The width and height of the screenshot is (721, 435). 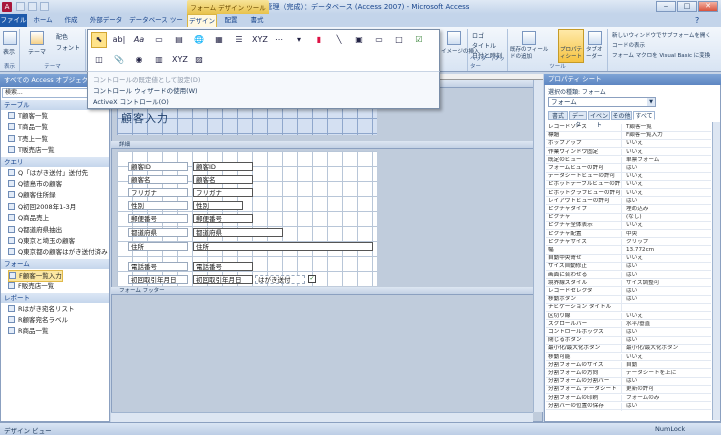 What do you see at coordinates (31, 286) in the screenshot?
I see `nav-item: F販売店一覧` at bounding box center [31, 286].